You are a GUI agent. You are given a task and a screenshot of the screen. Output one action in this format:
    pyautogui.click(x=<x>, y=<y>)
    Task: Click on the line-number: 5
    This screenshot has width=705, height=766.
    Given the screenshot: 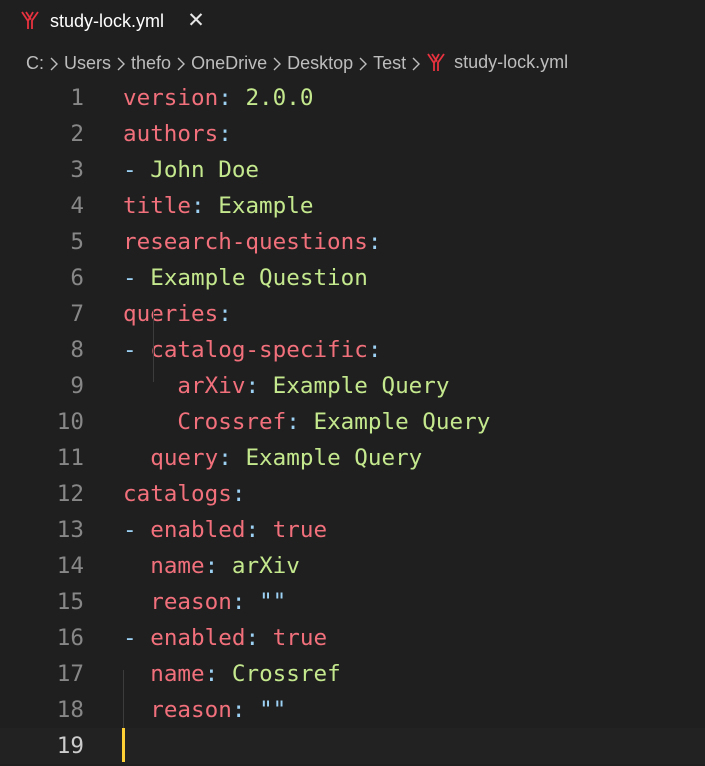 What is the action you would take?
    pyautogui.click(x=77, y=242)
    